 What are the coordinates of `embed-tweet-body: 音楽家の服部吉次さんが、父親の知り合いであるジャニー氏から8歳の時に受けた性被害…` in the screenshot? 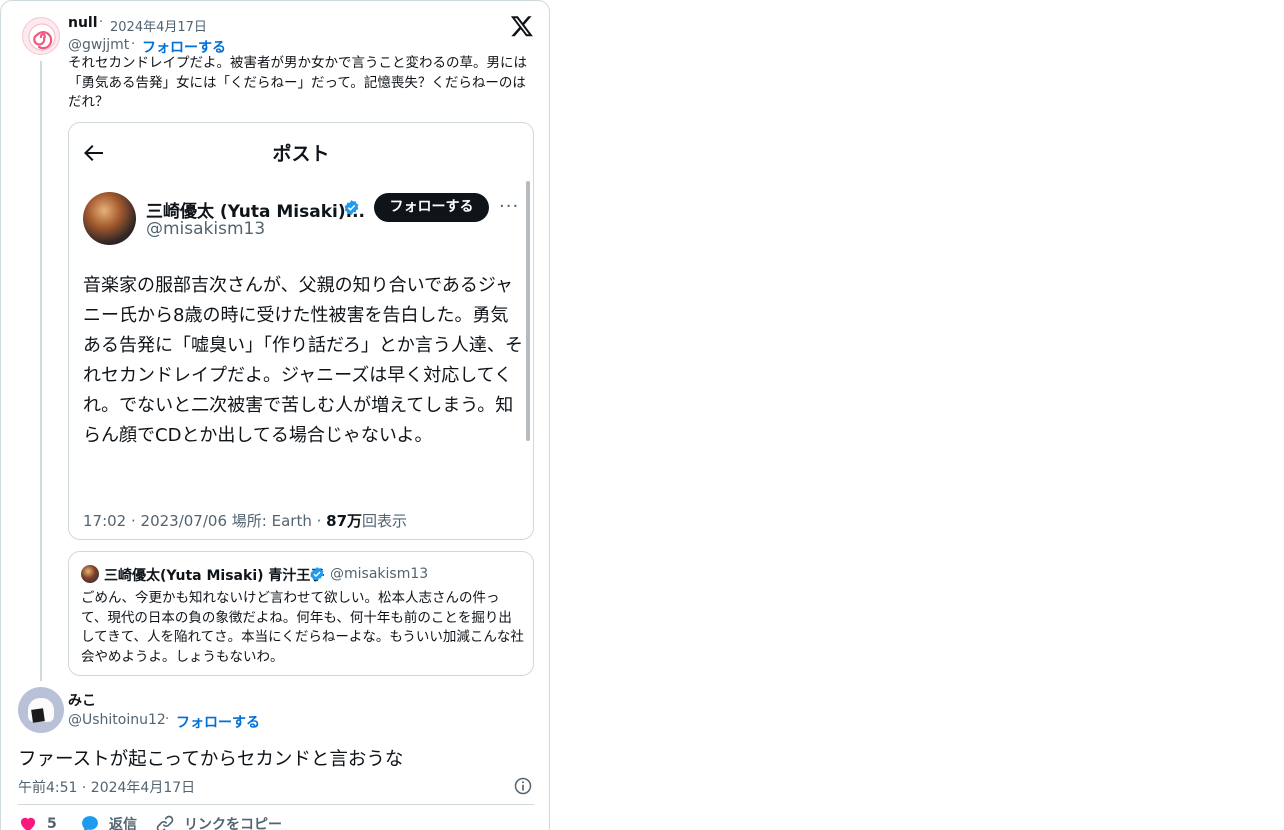 It's located at (303, 360).